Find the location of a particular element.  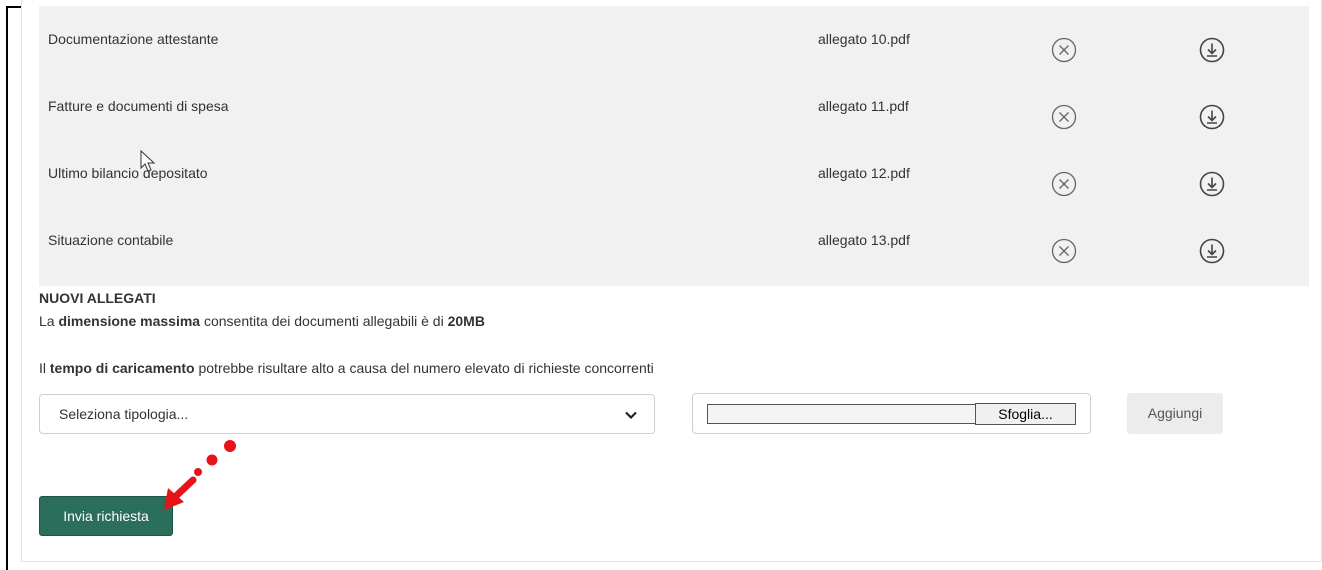

attachment-filename: allegato 11.pdf is located at coordinates (863, 106).